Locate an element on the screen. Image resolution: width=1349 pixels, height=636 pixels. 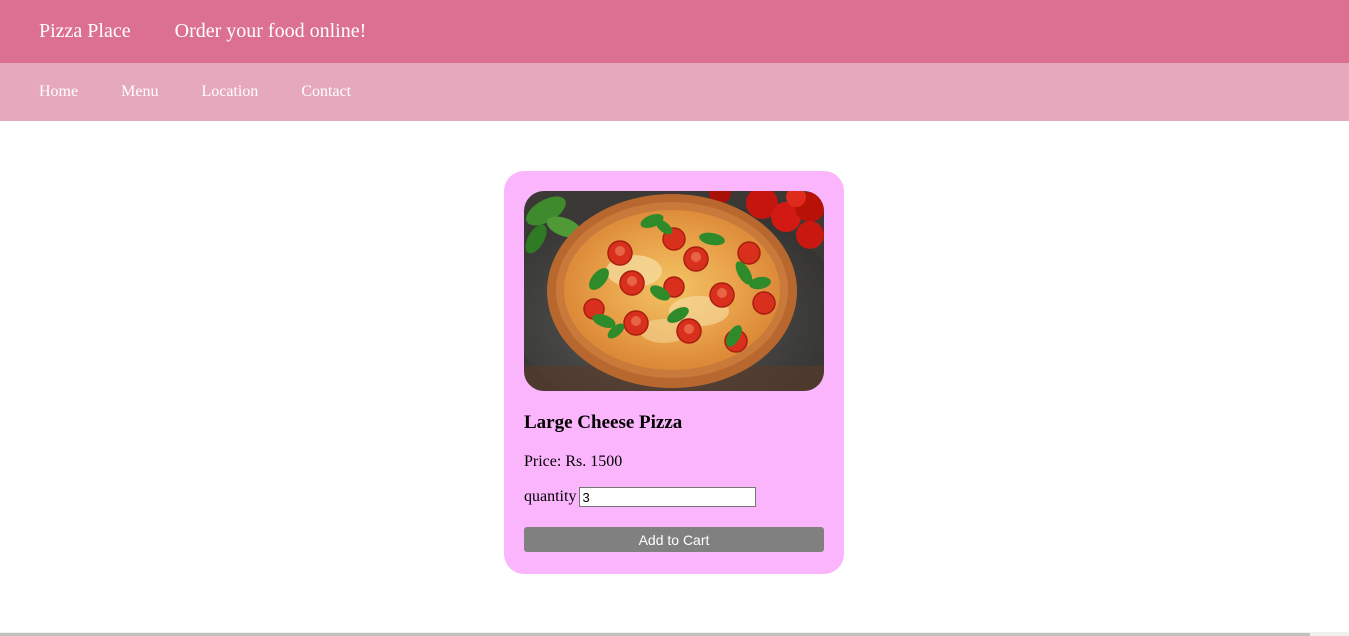
horizontal-scrollbar is located at coordinates (674, 634).